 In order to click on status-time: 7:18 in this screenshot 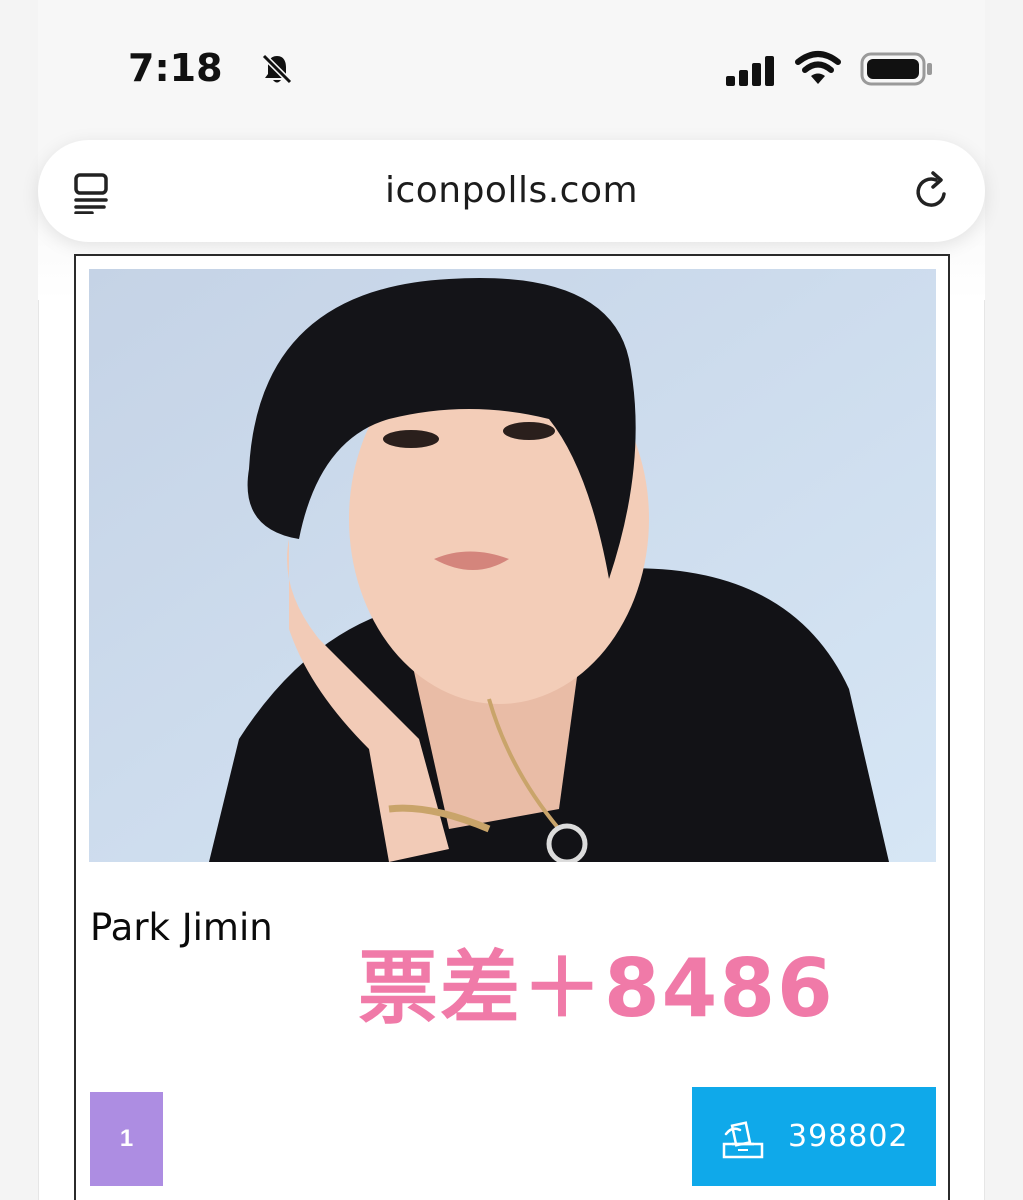, I will do `click(175, 68)`.